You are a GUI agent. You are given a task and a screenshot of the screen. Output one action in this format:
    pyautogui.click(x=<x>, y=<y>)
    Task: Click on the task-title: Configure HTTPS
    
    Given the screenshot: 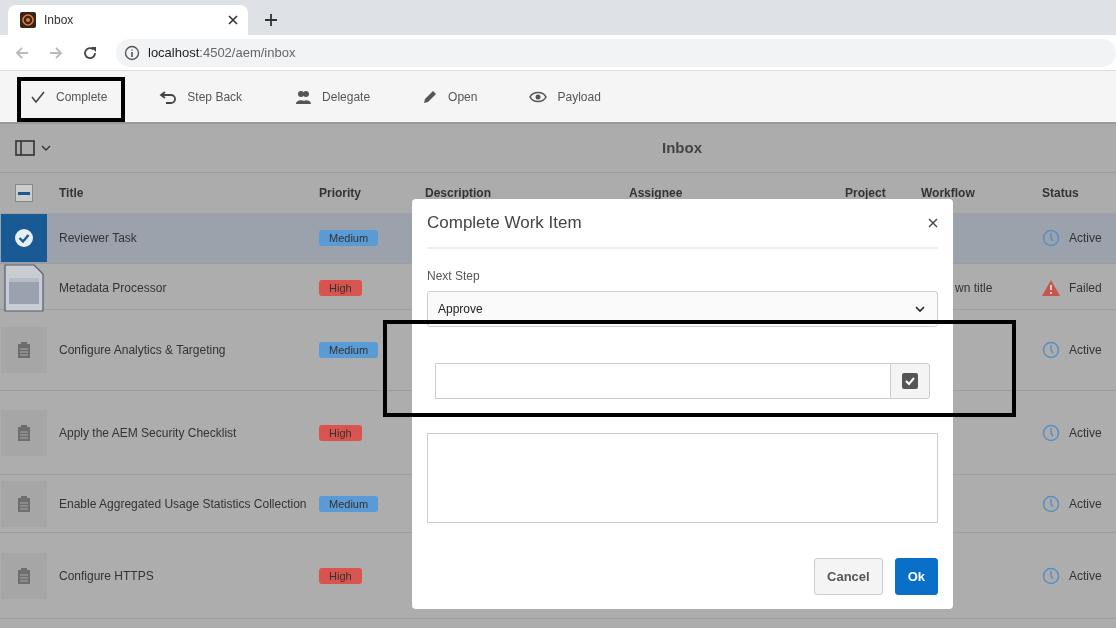 What is the action you would take?
    pyautogui.click(x=106, y=575)
    